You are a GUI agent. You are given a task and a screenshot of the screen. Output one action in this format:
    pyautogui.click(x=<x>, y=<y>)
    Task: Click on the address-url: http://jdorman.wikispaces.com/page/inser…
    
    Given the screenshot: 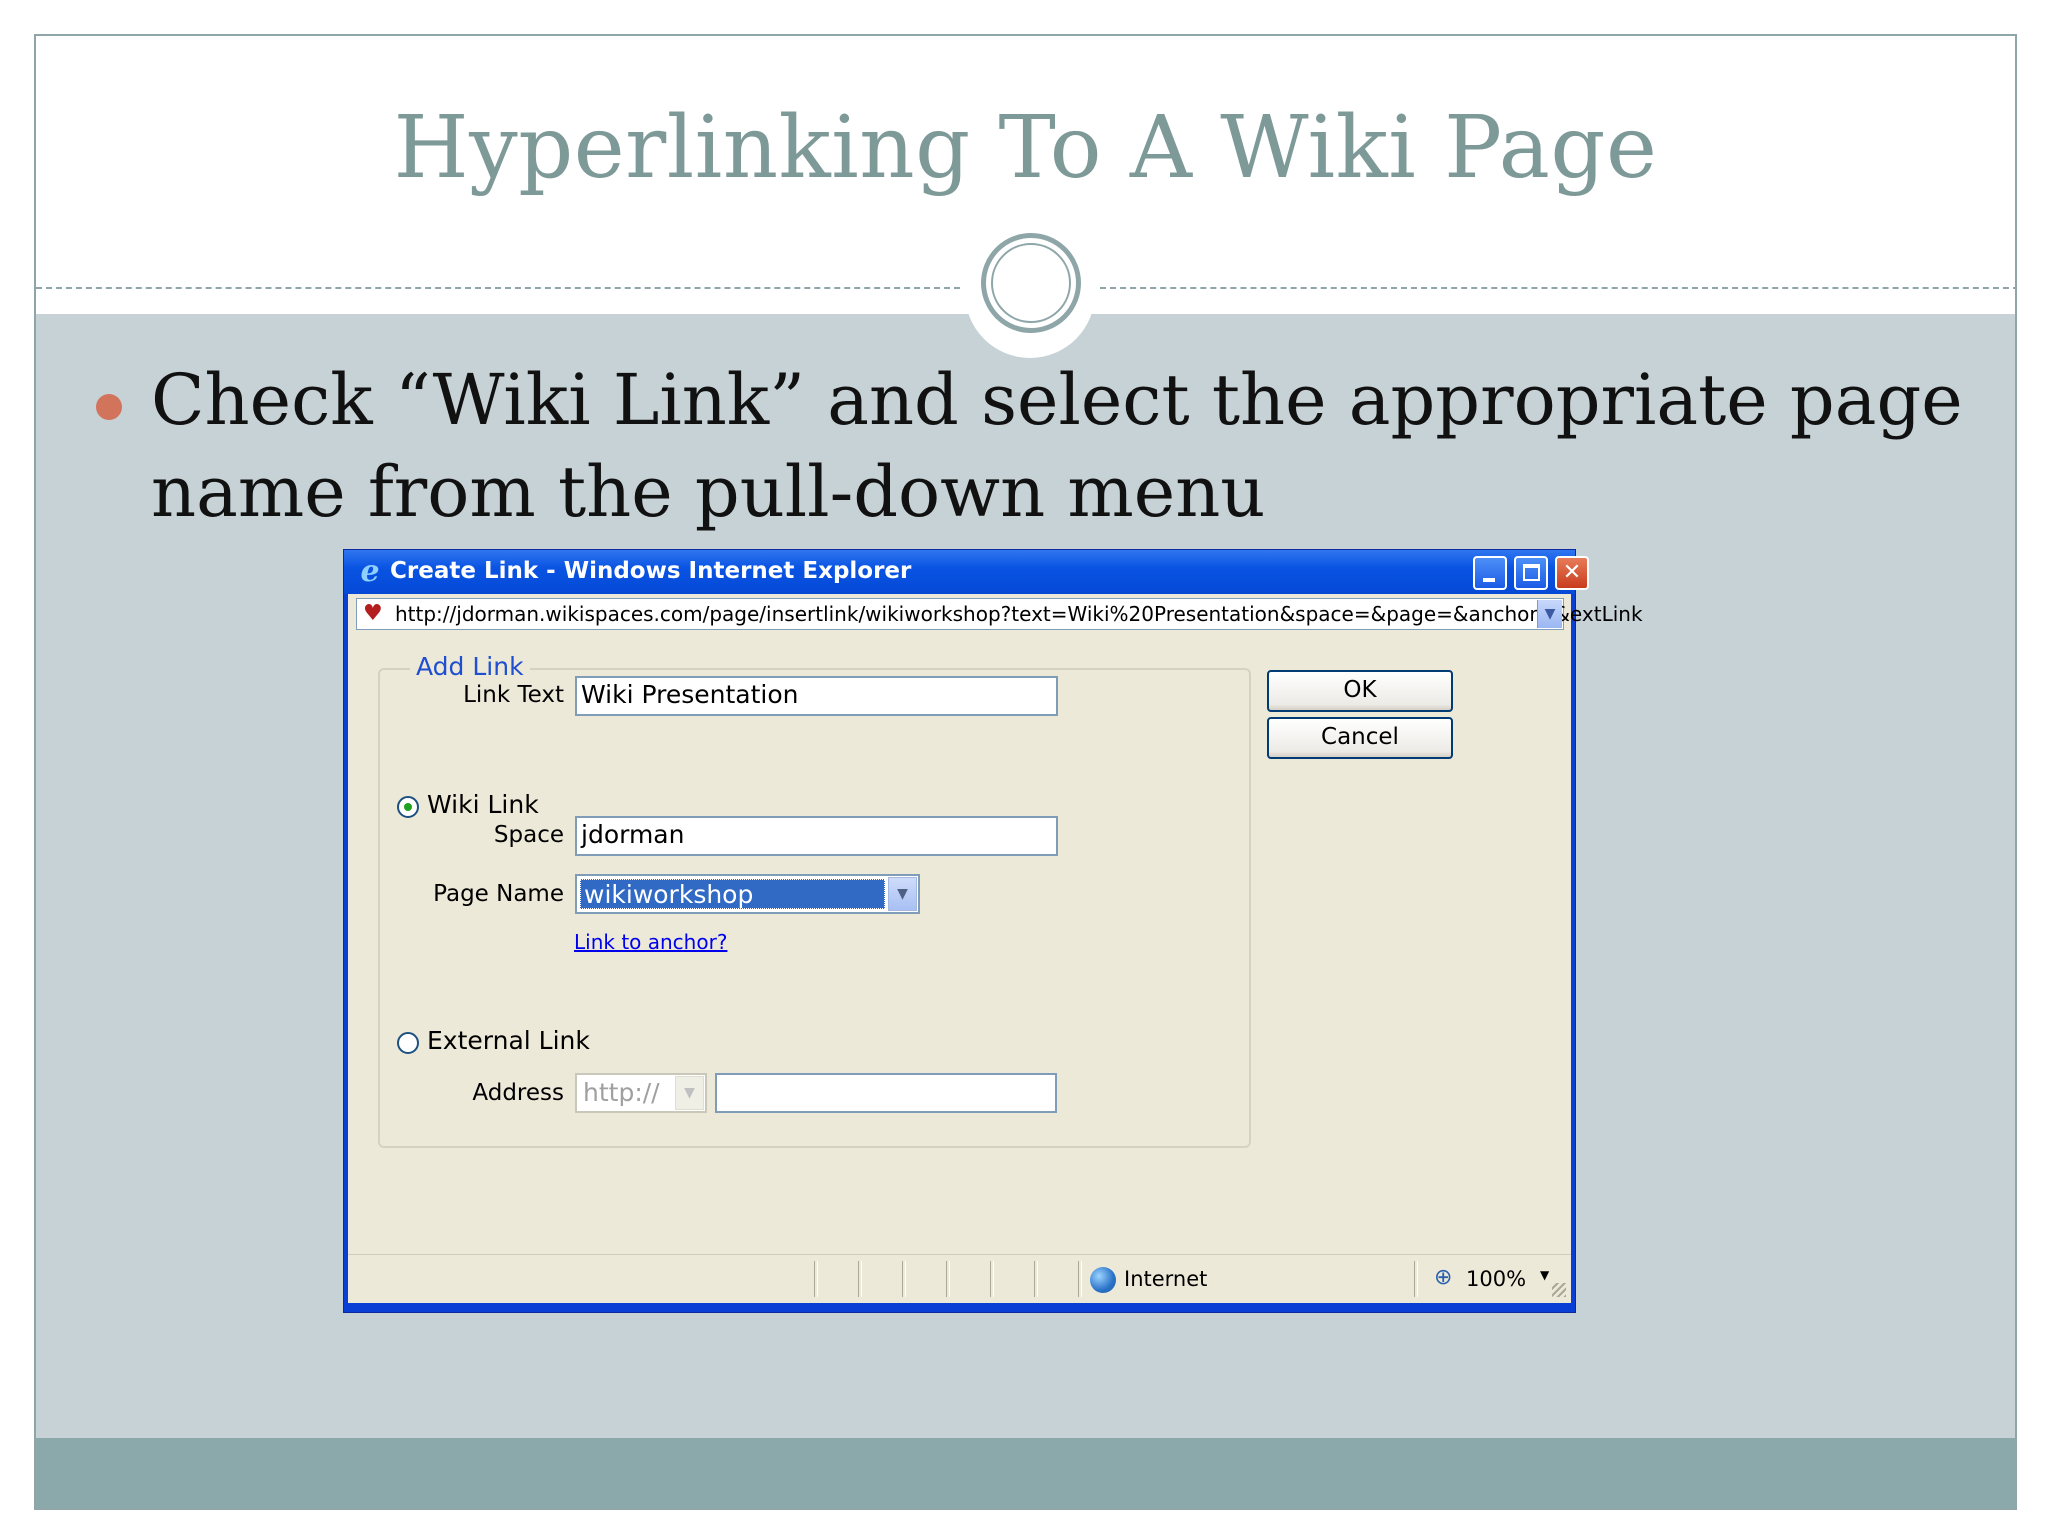 What is the action you would take?
    pyautogui.click(x=1019, y=614)
    